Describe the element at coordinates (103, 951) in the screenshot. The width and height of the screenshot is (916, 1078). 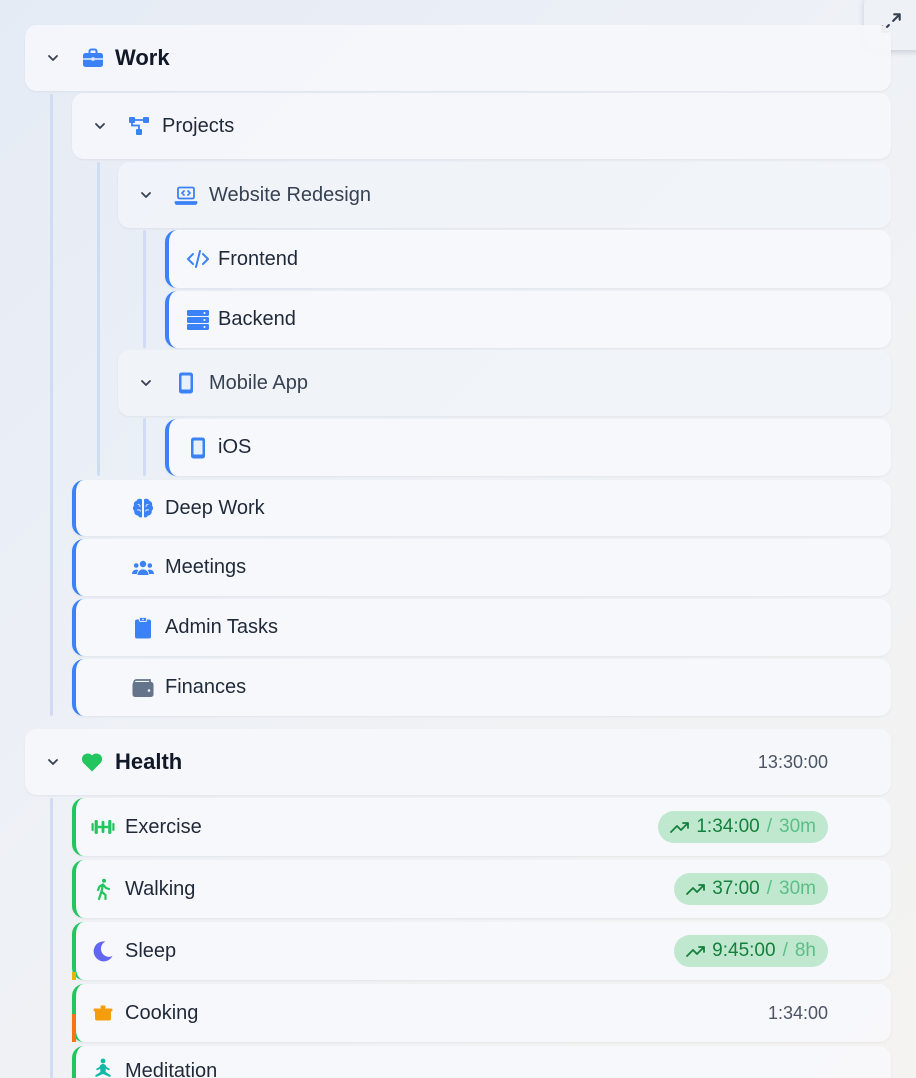
I see `moon-icon` at that location.